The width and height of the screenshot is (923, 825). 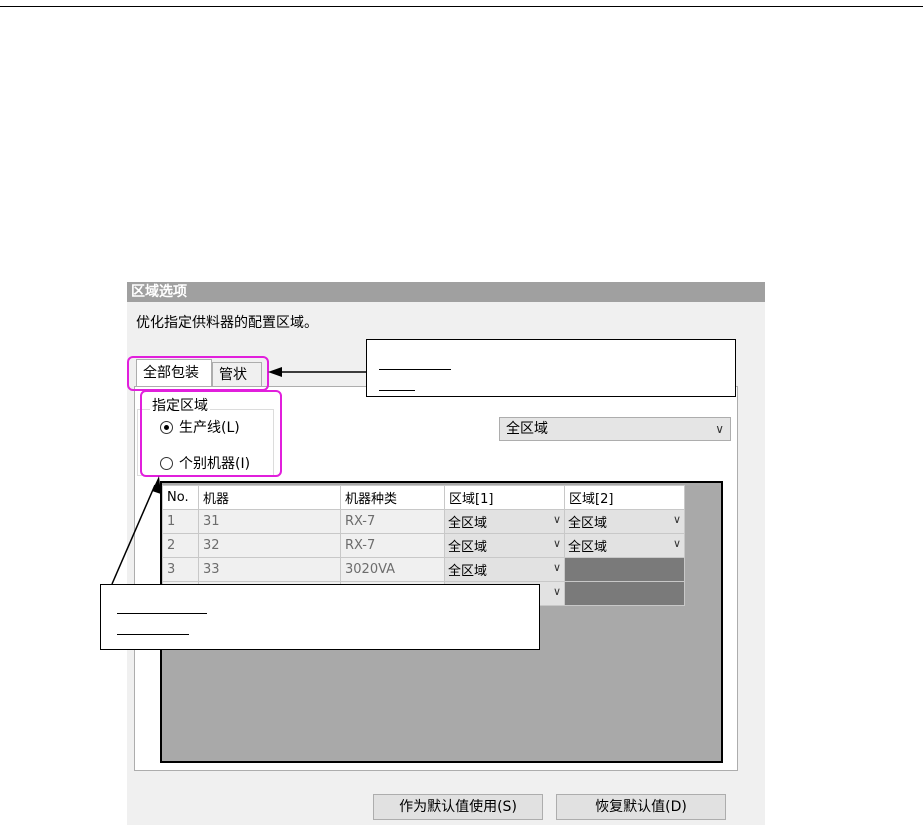 I want to click on set-default-button: 作为默认值使用(S), so click(x=458, y=807).